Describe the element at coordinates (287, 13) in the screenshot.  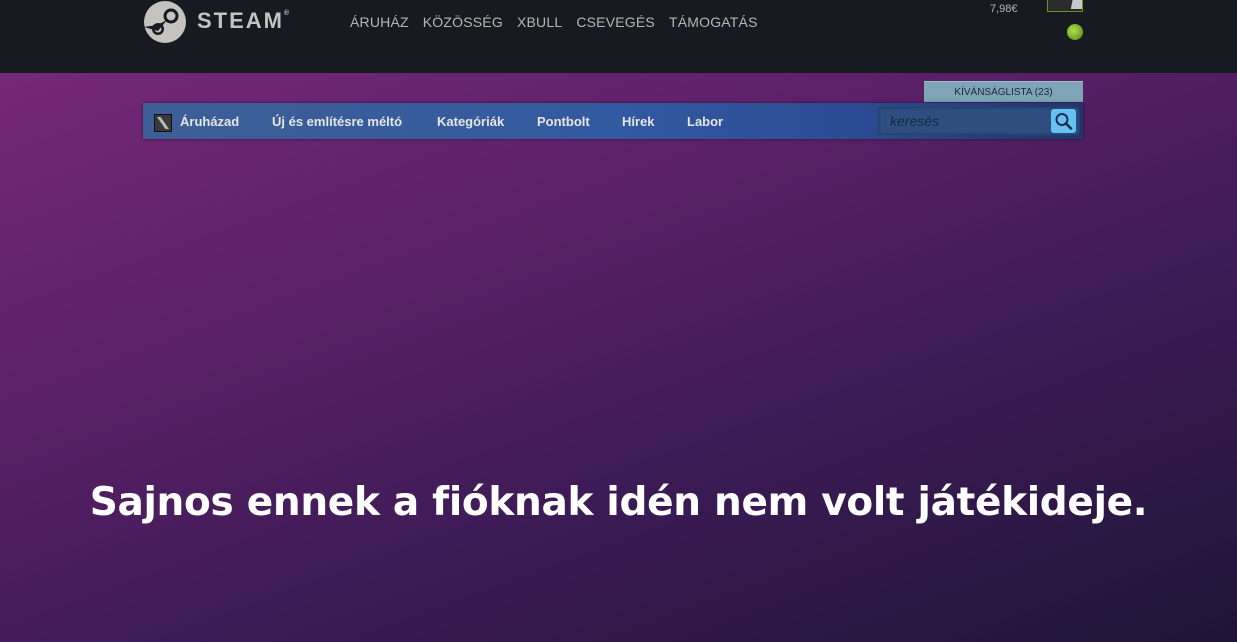
I see `registered-mark: ®` at that location.